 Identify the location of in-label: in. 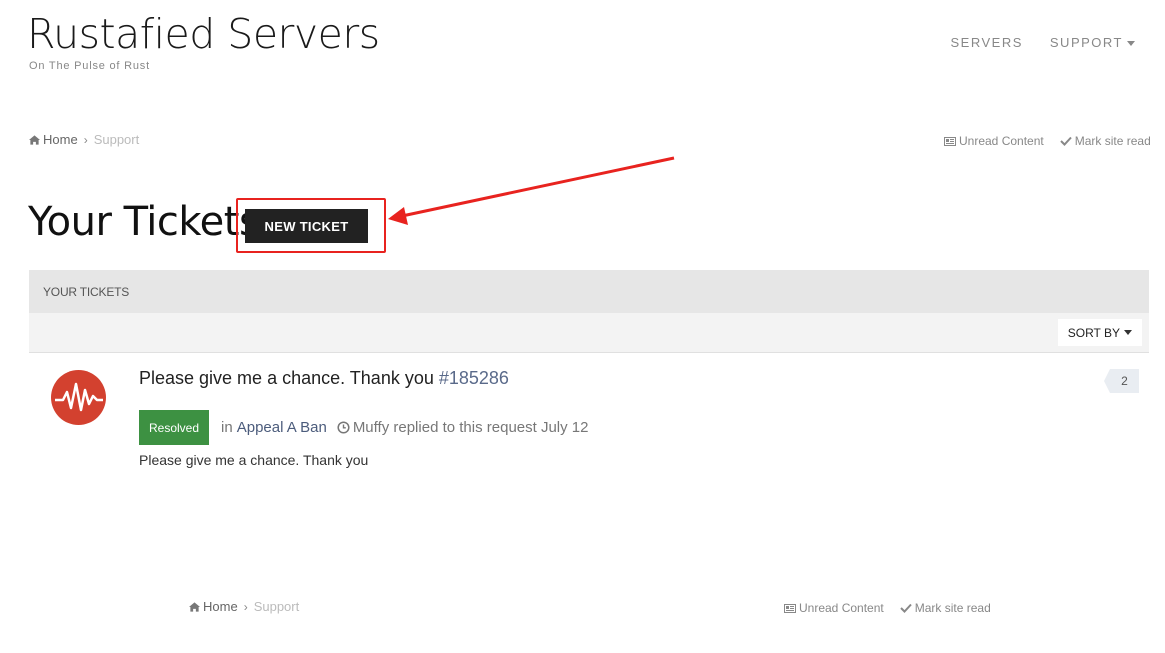
(227, 427).